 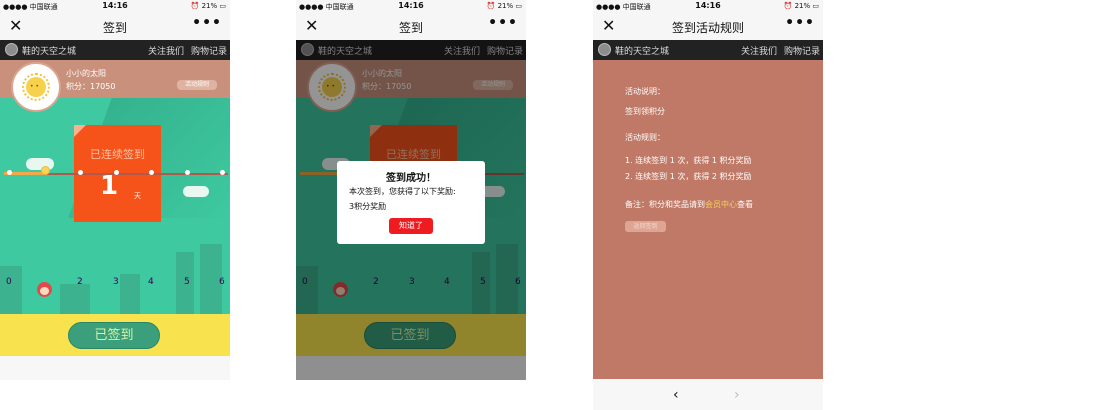 What do you see at coordinates (645, 111) in the screenshot?
I see `desc-text: 签到领积分` at bounding box center [645, 111].